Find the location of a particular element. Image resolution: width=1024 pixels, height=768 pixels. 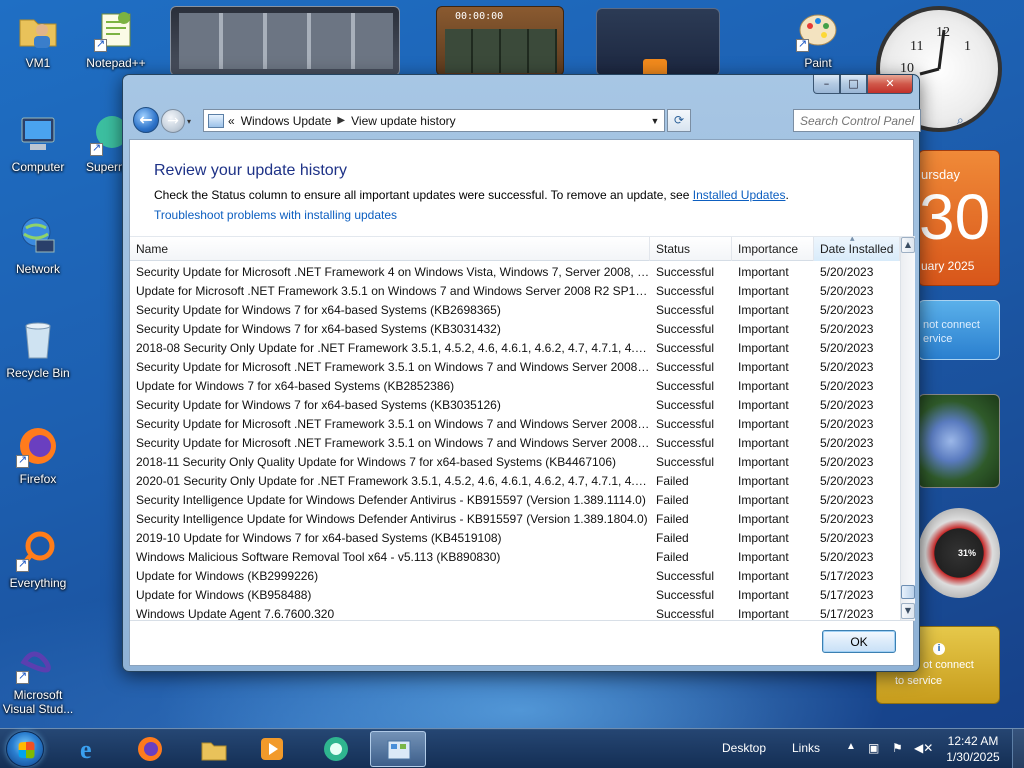

desktop-icon-notepadpp: Notepad++ is located at coordinates (116, 39).